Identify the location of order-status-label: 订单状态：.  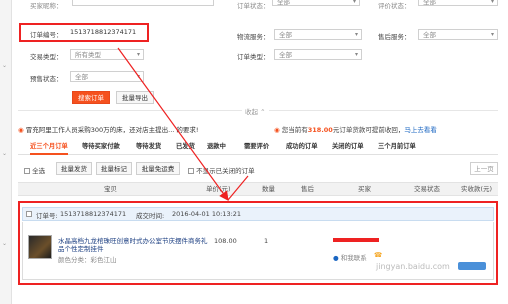
(253, 6).